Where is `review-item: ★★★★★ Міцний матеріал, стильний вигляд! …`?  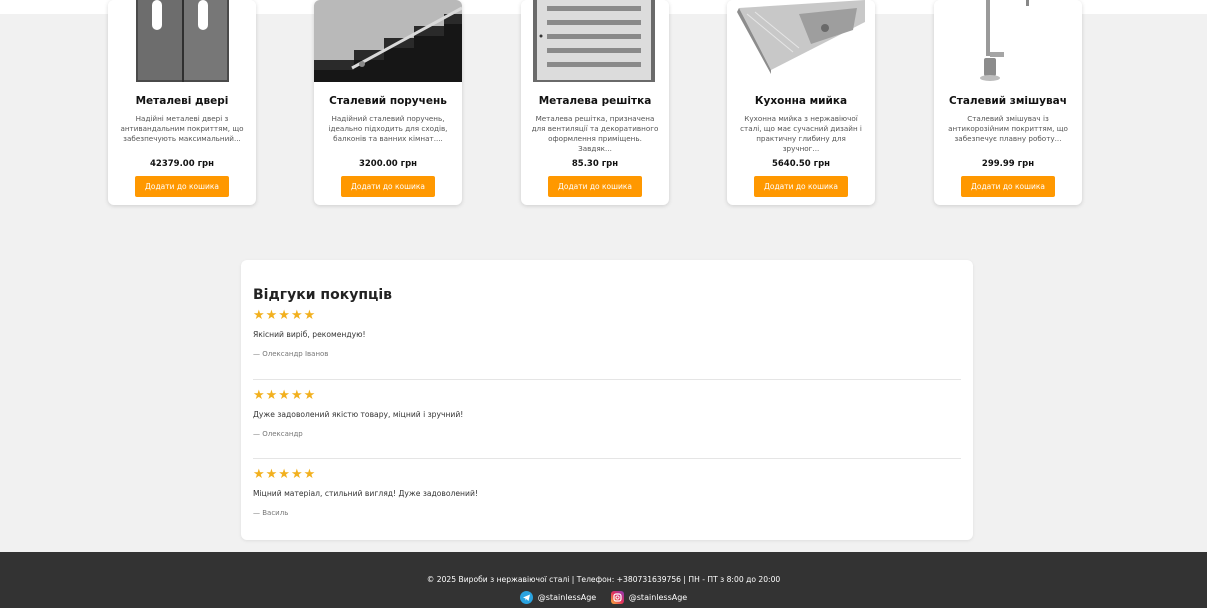 review-item: ★★★★★ Міцний матеріал, стильний вигляд! … is located at coordinates (607, 492).